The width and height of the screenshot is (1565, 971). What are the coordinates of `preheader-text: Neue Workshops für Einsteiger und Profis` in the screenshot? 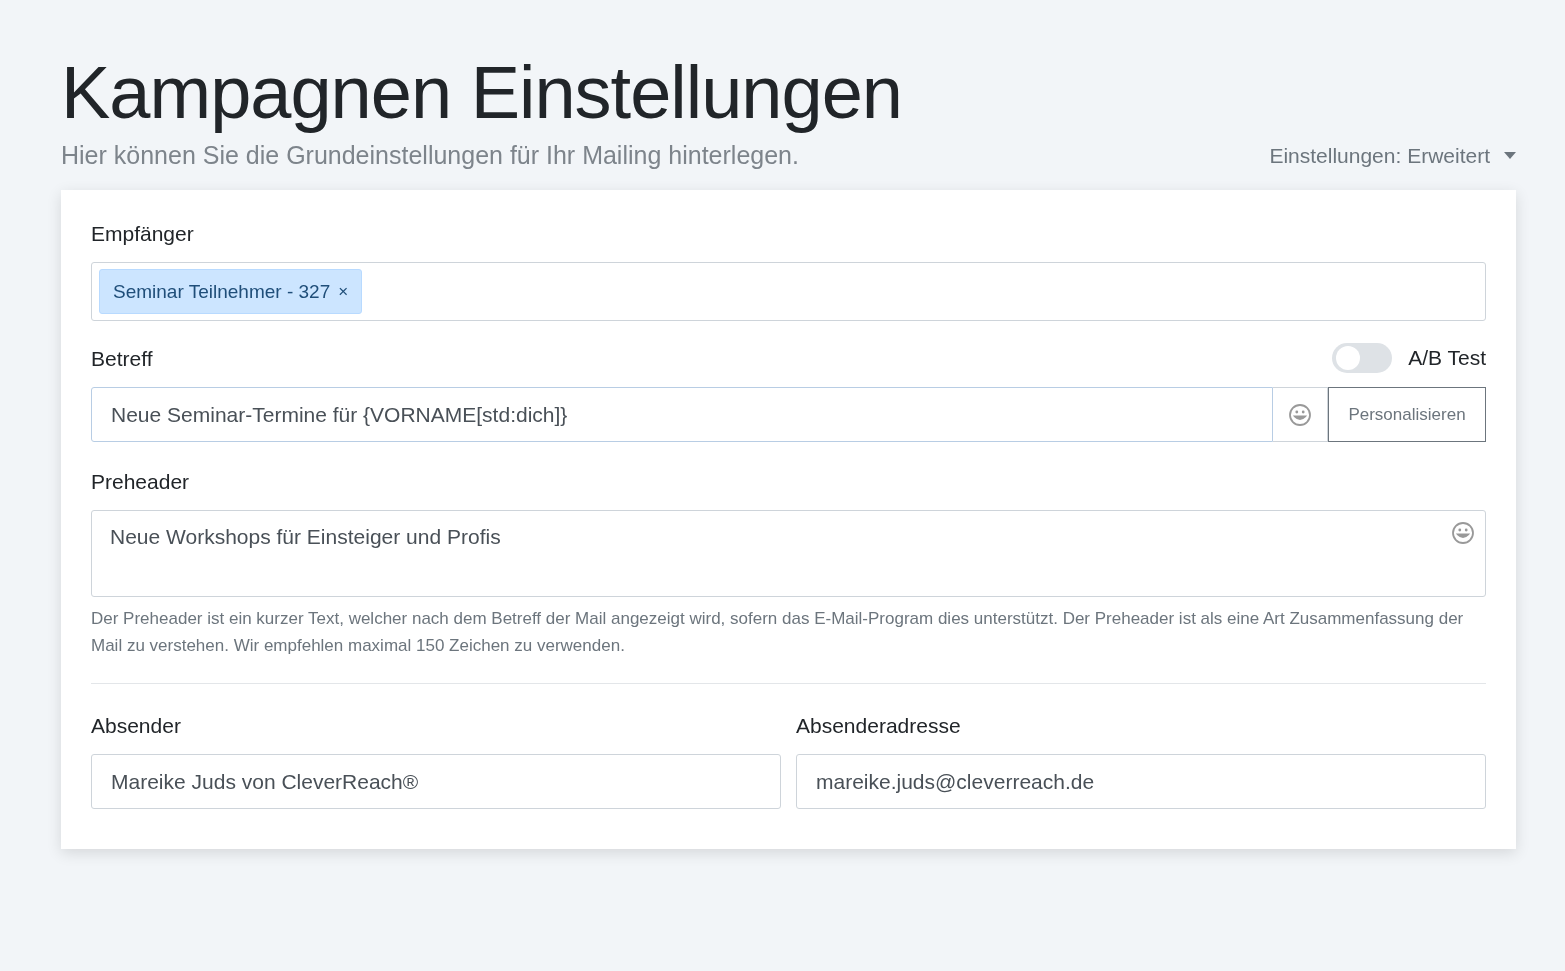 It's located at (305, 537).